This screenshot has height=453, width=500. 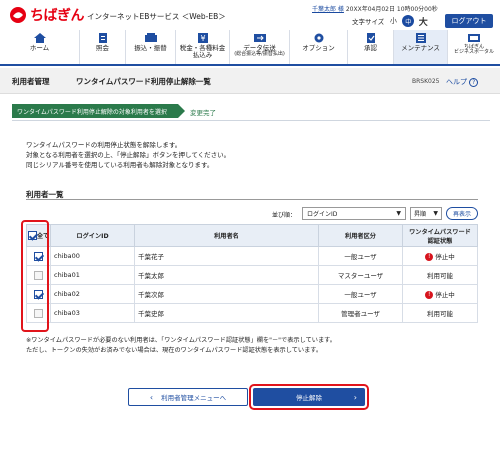 I want to click on payment-icon: ¥, so click(x=202, y=38).